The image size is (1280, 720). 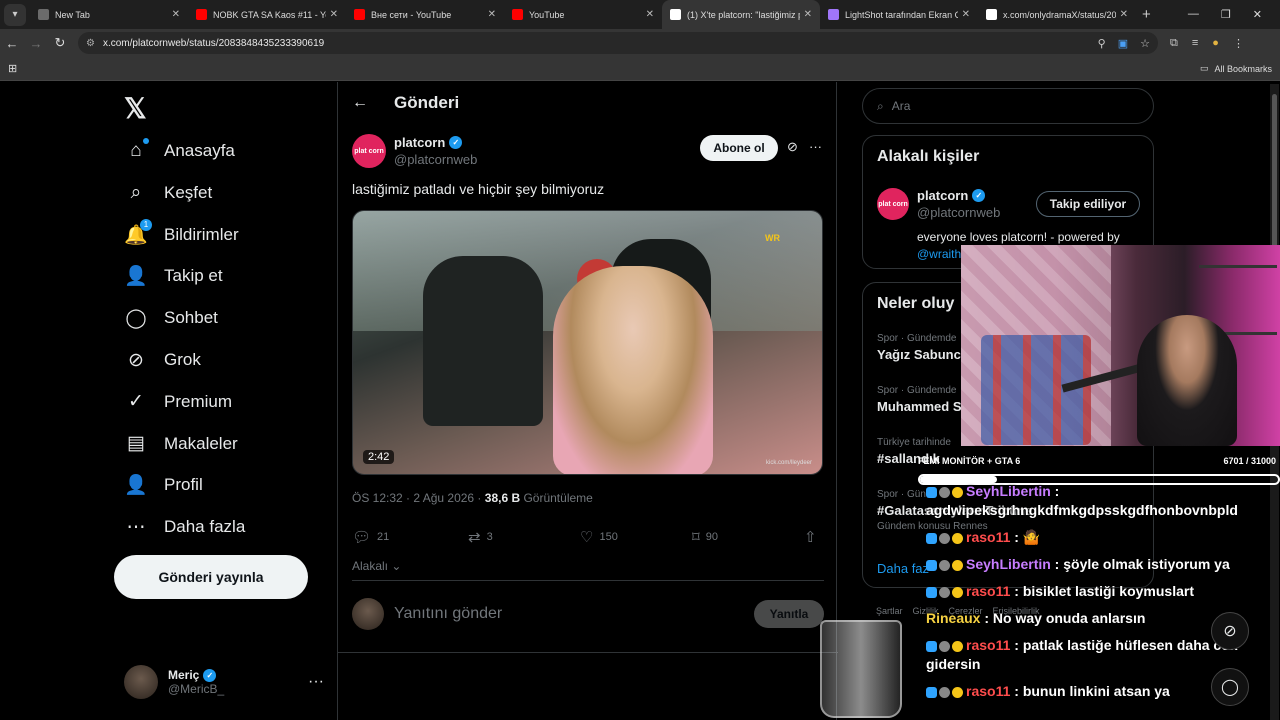 What do you see at coordinates (901, 14) in the screenshot?
I see `tab-title: LightShot tarafından Ekran Gör` at bounding box center [901, 14].